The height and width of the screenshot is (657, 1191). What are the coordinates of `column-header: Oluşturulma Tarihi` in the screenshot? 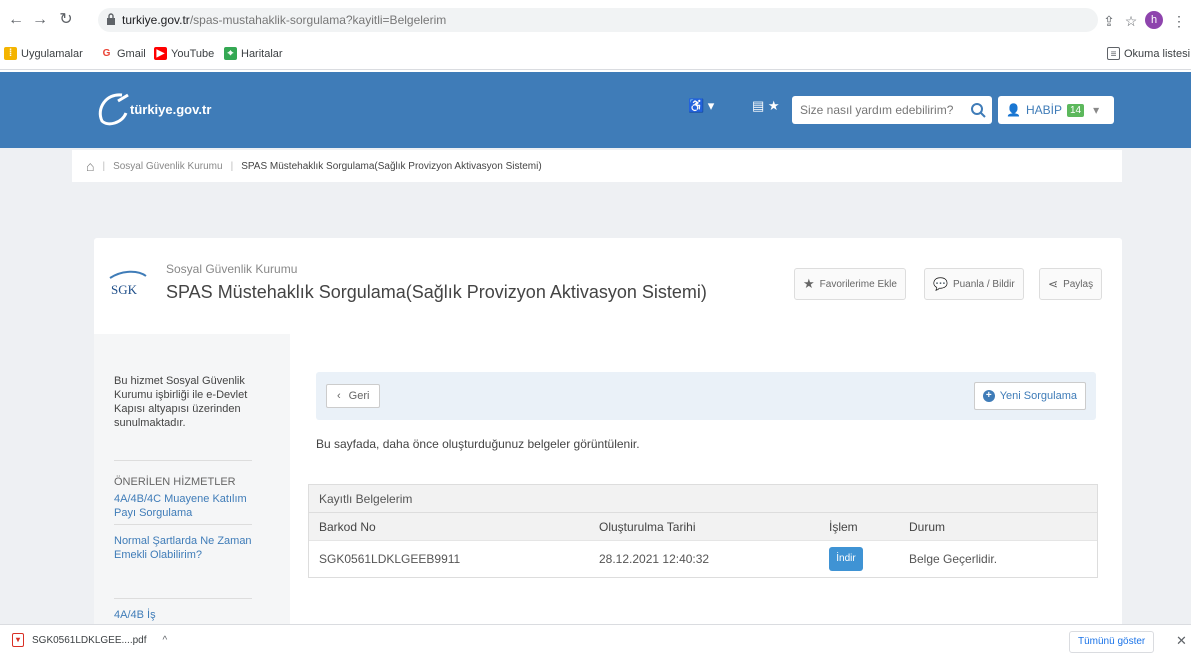 It's located at (647, 527).